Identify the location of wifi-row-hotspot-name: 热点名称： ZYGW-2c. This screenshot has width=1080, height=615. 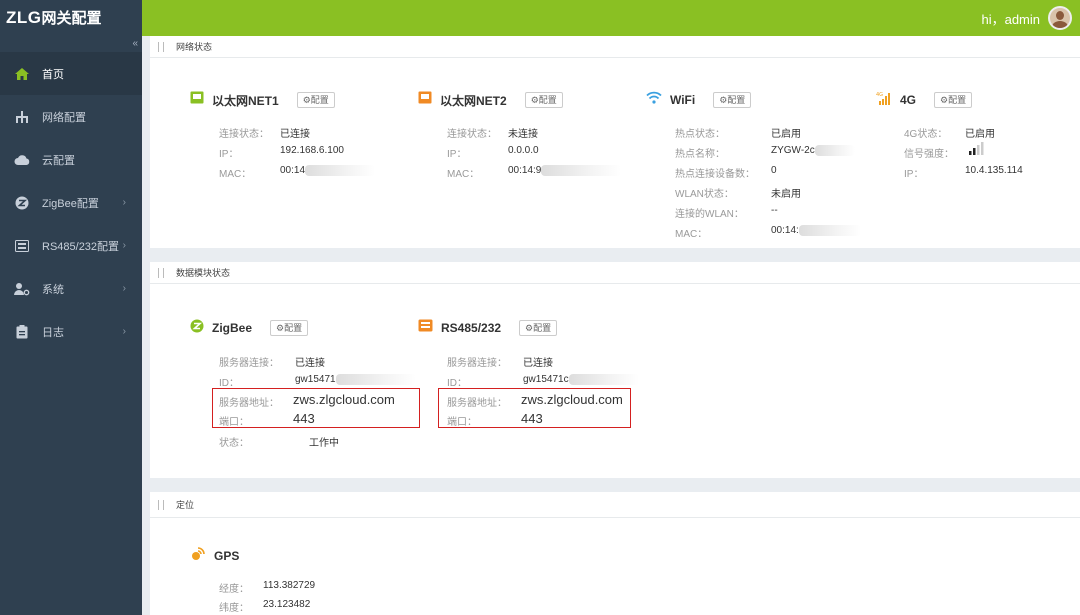
(765, 152).